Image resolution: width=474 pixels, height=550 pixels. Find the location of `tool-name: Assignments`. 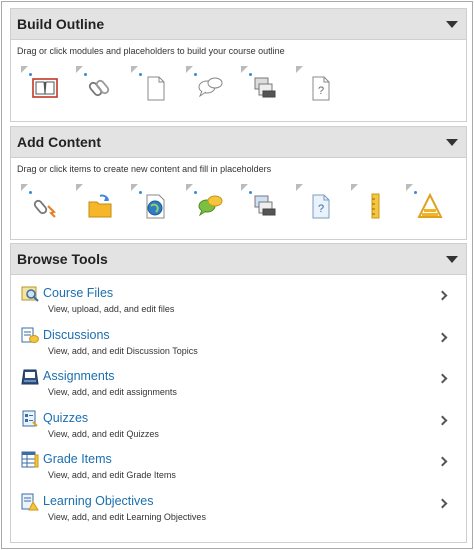

tool-name: Assignments is located at coordinates (79, 376).